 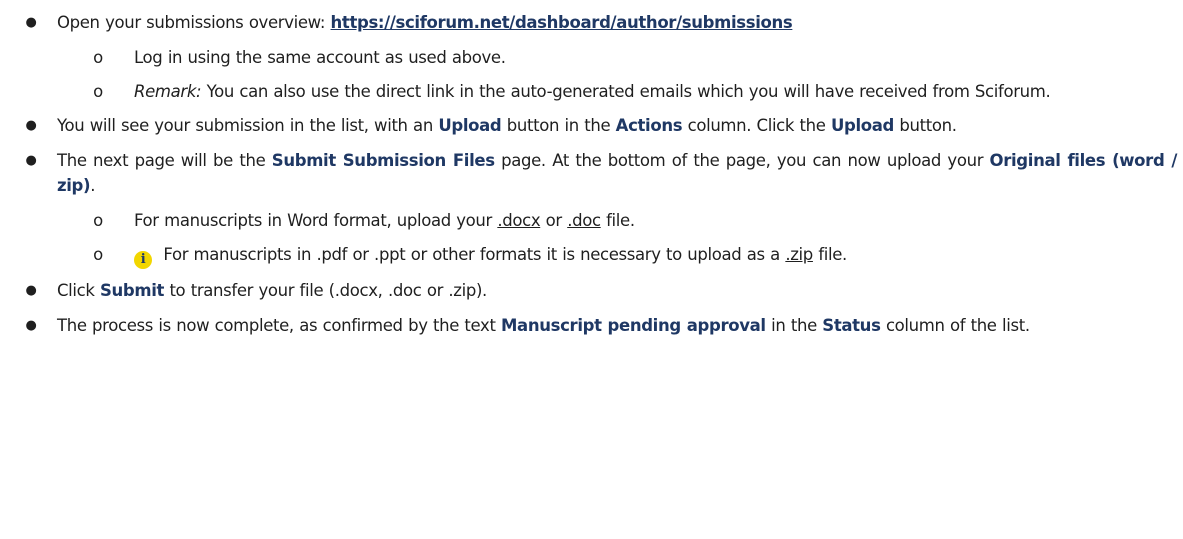 I want to click on text: Open your submissions overview:, so click(x=194, y=22).